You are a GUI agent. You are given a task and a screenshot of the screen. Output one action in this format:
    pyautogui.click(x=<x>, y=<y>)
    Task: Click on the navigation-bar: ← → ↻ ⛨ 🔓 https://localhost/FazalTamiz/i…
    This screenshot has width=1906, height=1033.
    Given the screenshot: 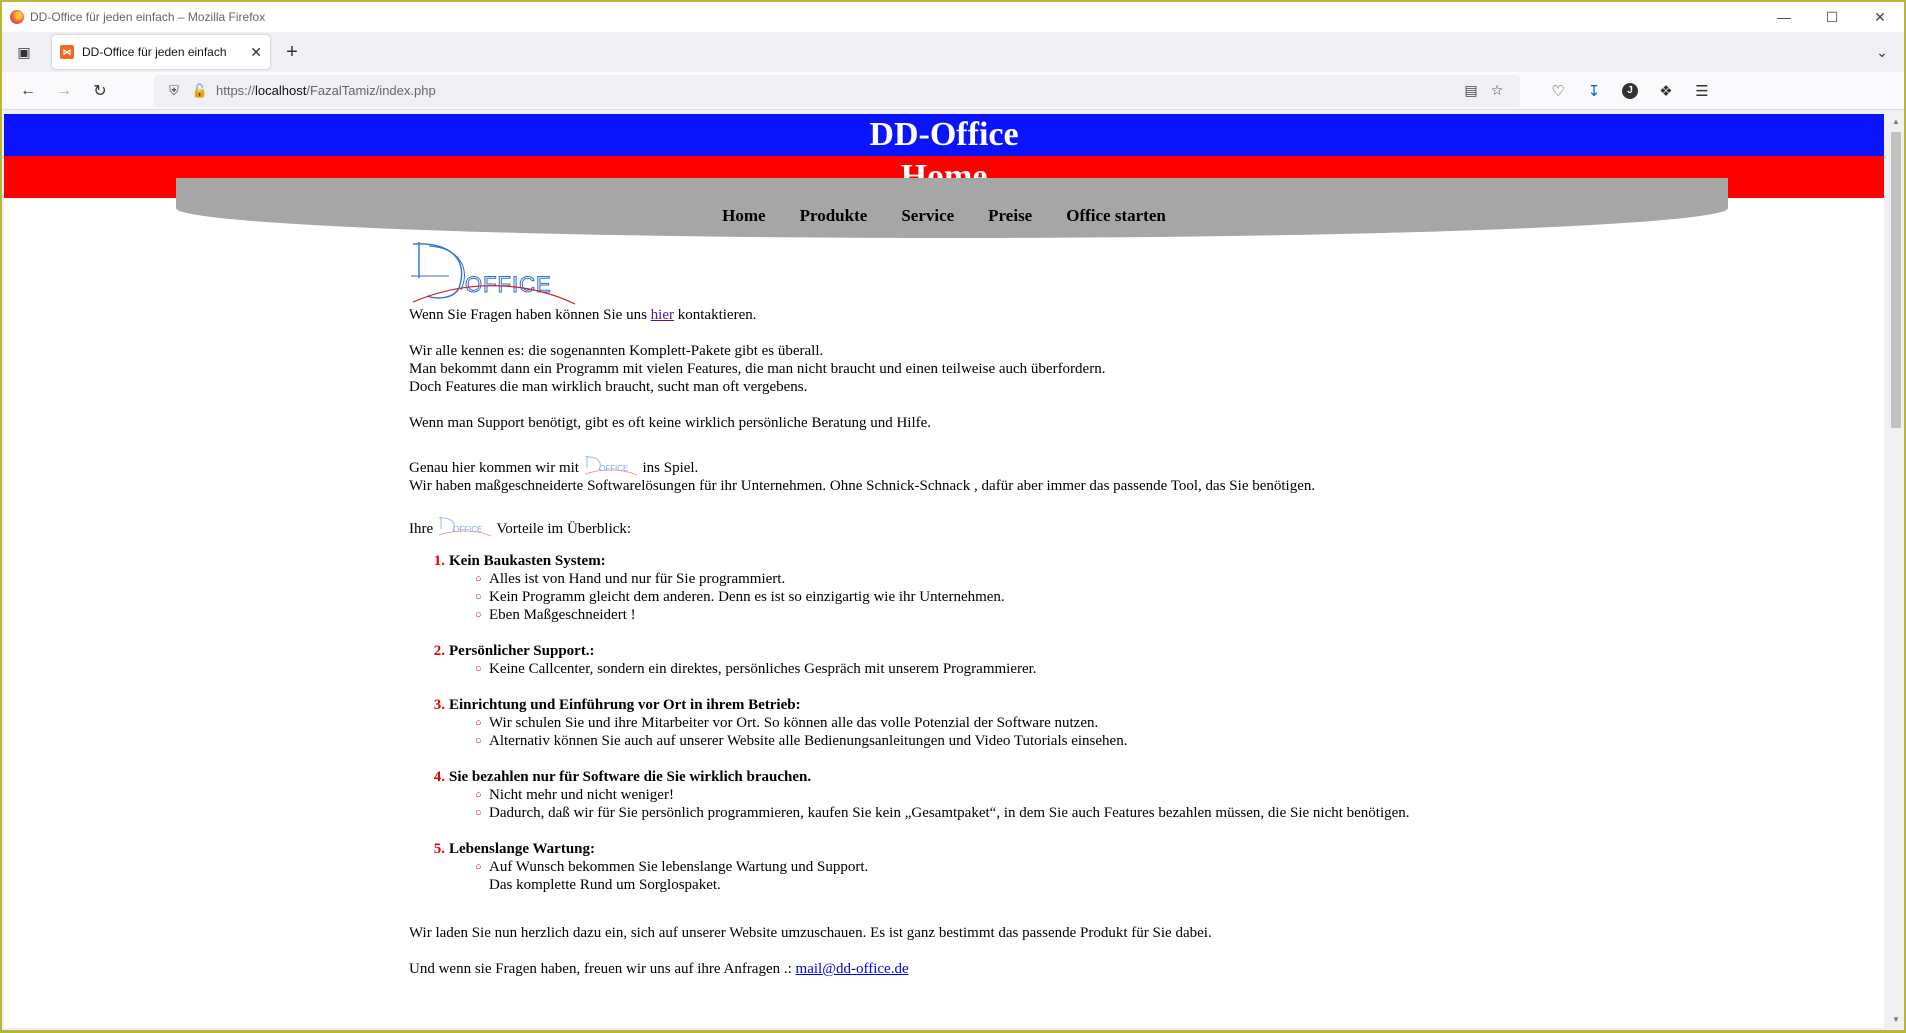 What is the action you would take?
    pyautogui.click(x=953, y=91)
    